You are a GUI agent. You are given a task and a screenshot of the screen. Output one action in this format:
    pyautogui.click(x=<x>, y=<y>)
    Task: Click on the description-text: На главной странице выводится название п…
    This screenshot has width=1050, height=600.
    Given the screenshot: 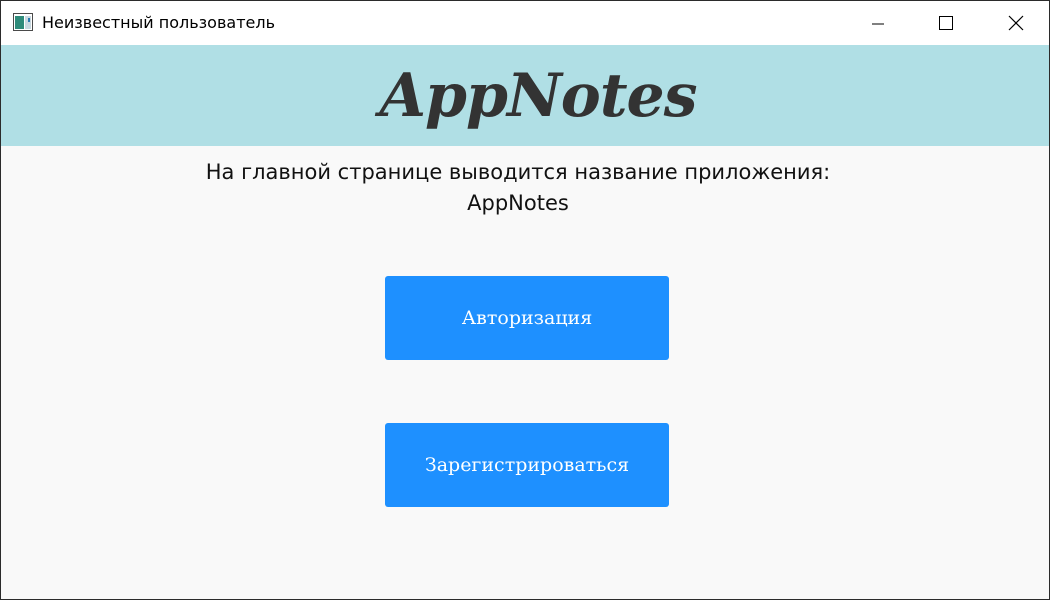 What is the action you would take?
    pyautogui.click(x=518, y=172)
    